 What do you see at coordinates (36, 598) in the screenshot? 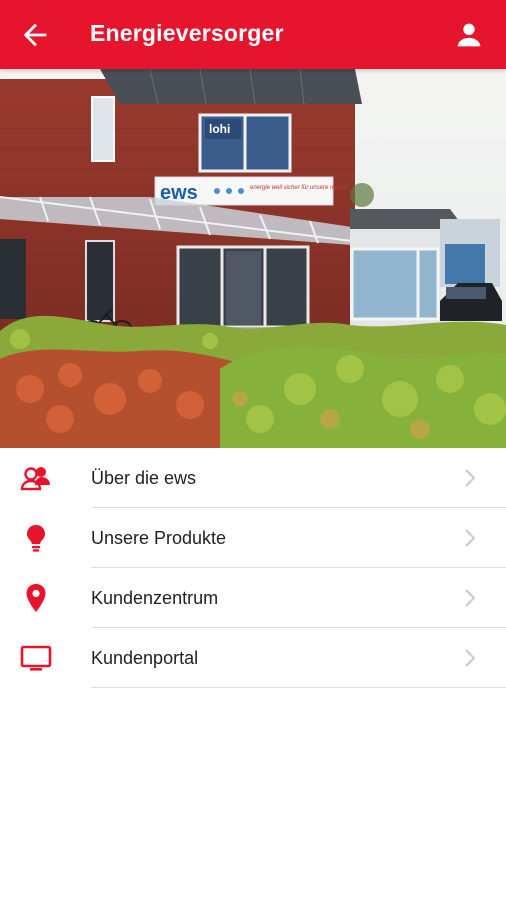
I see `location-pin-icon` at bounding box center [36, 598].